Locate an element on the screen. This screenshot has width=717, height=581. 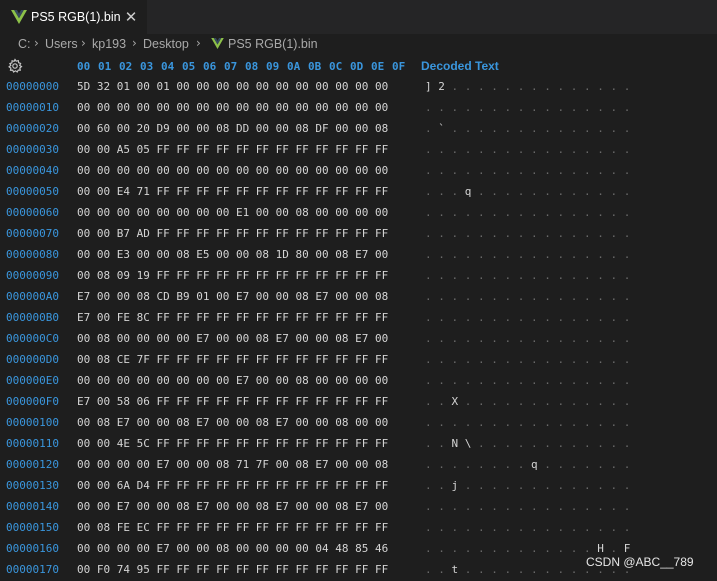
column-header-byte: 0E is located at coordinates (378, 66).